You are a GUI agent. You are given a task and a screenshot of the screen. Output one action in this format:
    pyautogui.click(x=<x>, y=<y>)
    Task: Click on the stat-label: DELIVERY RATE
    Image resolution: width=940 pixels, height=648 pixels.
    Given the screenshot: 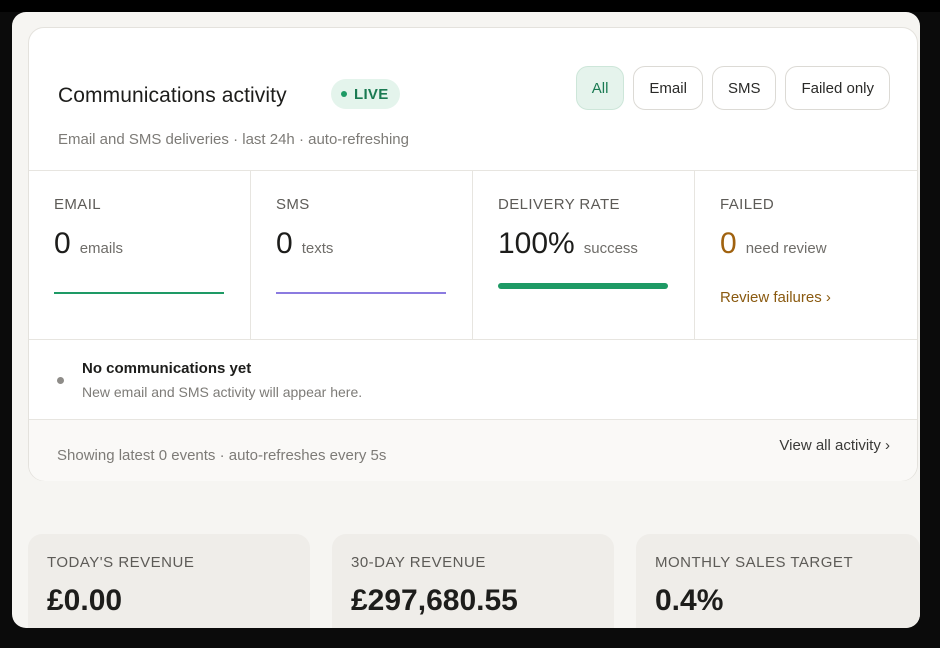 What is the action you would take?
    pyautogui.click(x=559, y=204)
    